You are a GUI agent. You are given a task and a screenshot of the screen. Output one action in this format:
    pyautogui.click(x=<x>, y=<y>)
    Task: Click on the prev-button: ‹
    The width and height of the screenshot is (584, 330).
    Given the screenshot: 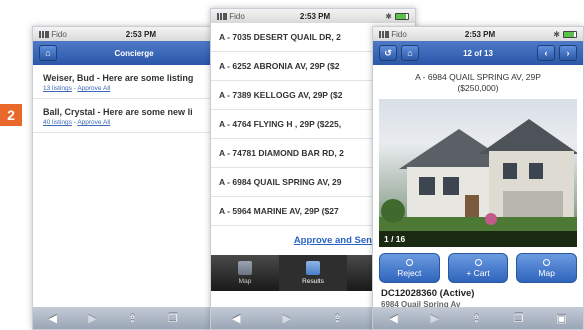 What is the action you would take?
    pyautogui.click(x=546, y=53)
    